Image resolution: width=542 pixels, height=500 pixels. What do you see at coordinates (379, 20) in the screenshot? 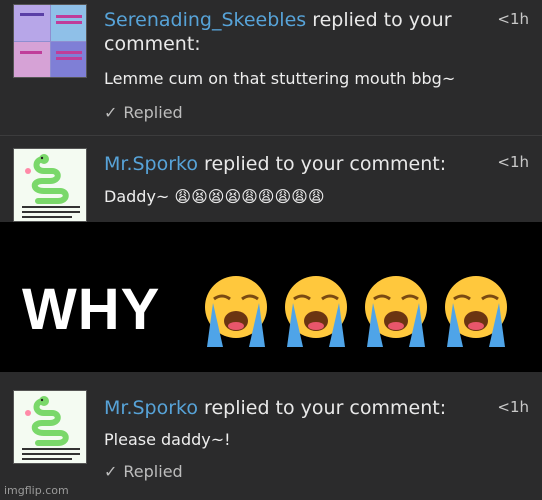
I see `action-text: replied to your` at bounding box center [379, 20].